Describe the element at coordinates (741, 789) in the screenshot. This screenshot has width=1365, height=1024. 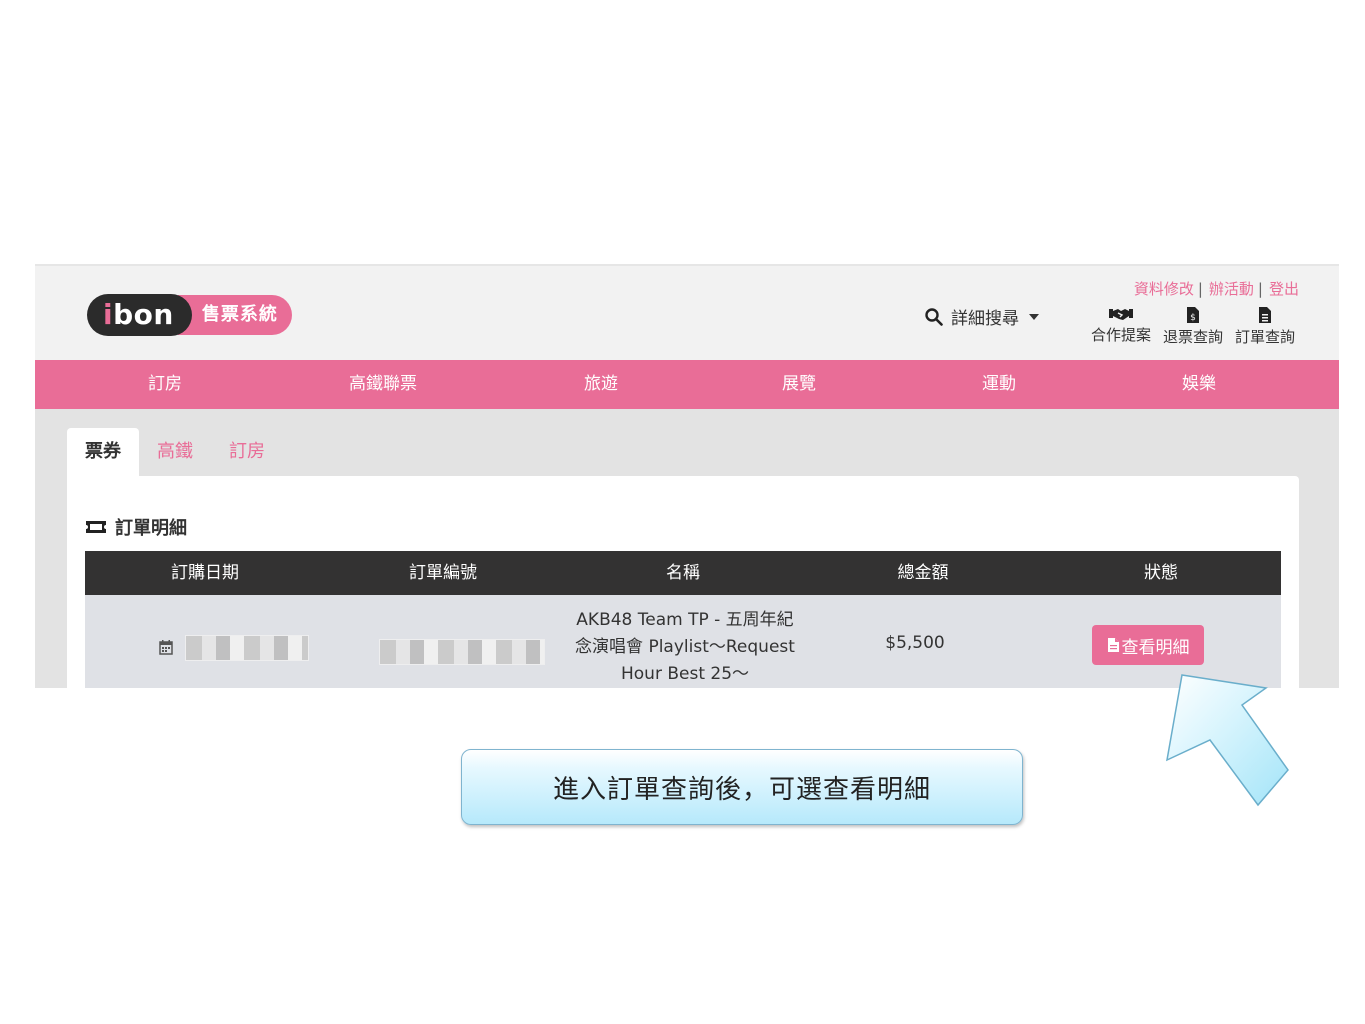
I see `instruction-callout-text: 進入訂單查詢後，可選查看明細` at that location.